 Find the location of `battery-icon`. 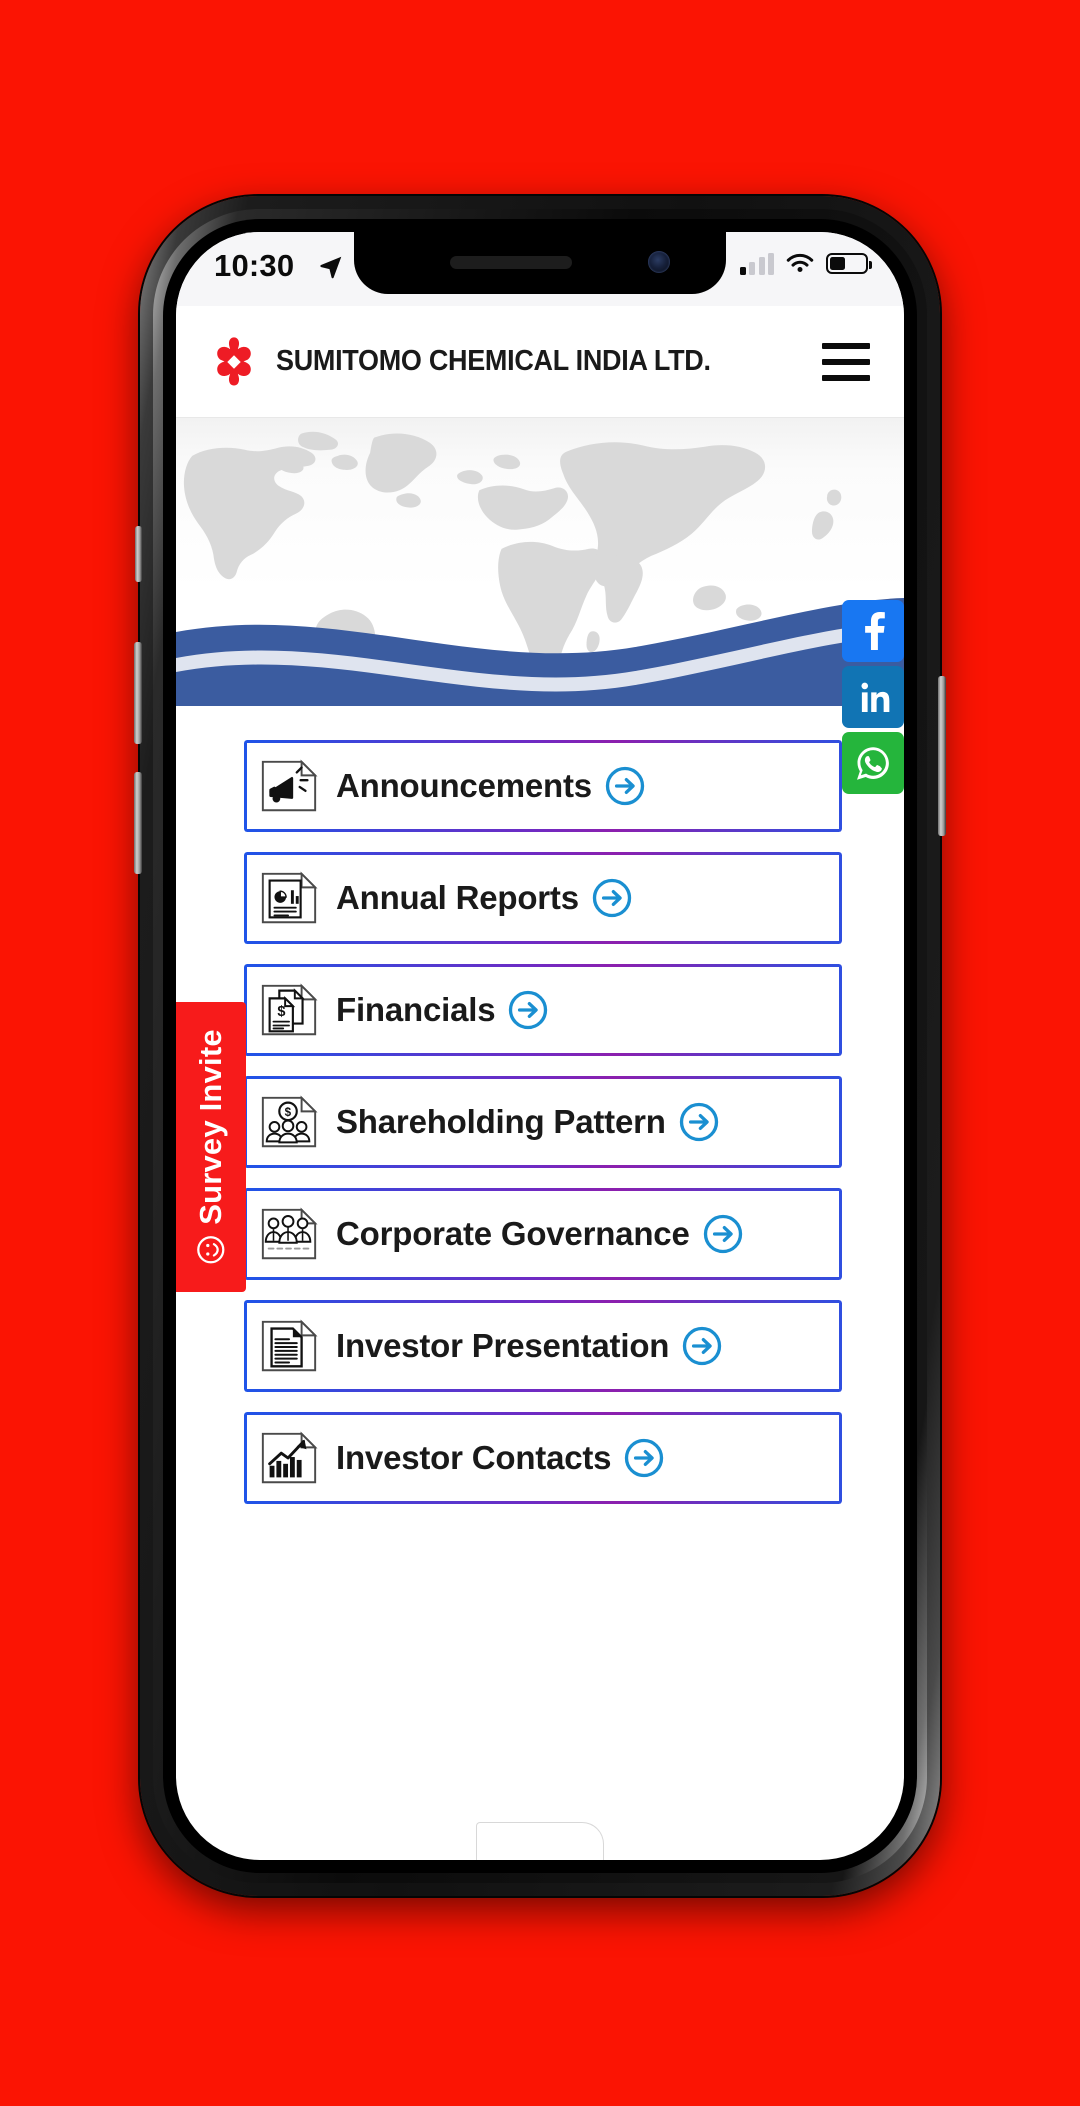

battery-icon is located at coordinates (849, 263).